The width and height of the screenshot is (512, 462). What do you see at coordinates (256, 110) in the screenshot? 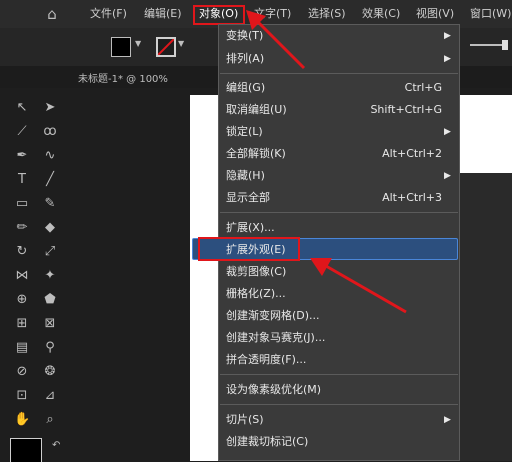
I see `menu-item-ungroup: 取消编组(U)` at bounding box center [256, 110].